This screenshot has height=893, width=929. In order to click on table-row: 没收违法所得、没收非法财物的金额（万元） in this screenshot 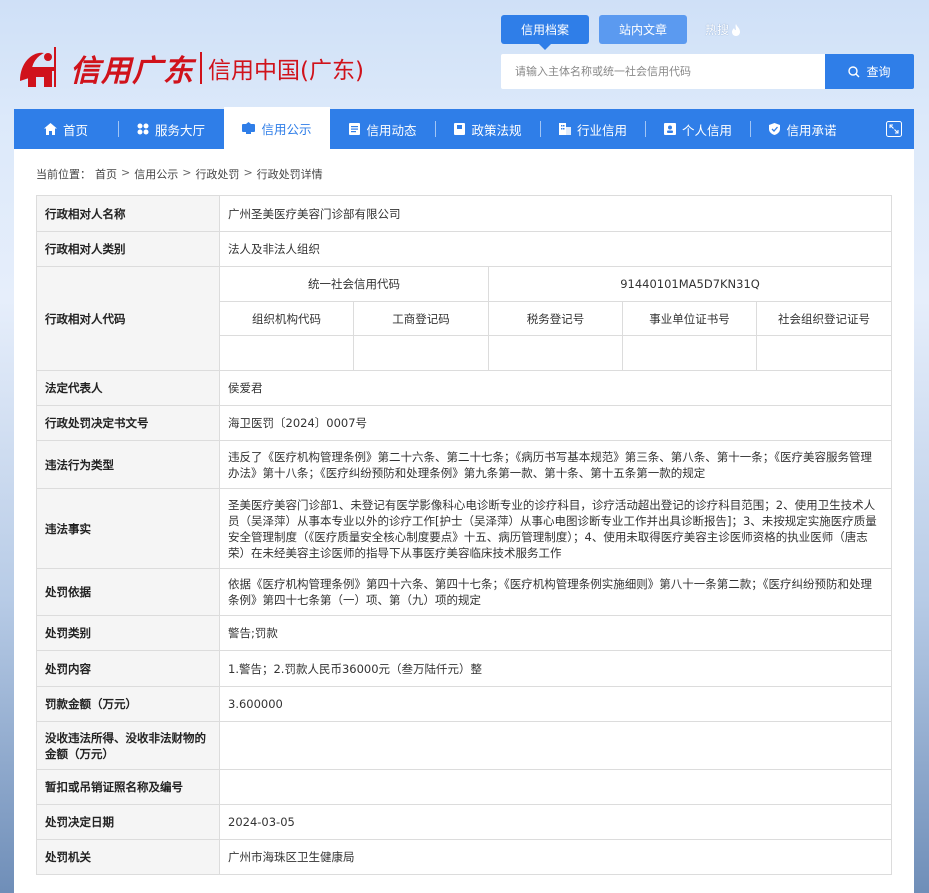, I will do `click(464, 745)`.